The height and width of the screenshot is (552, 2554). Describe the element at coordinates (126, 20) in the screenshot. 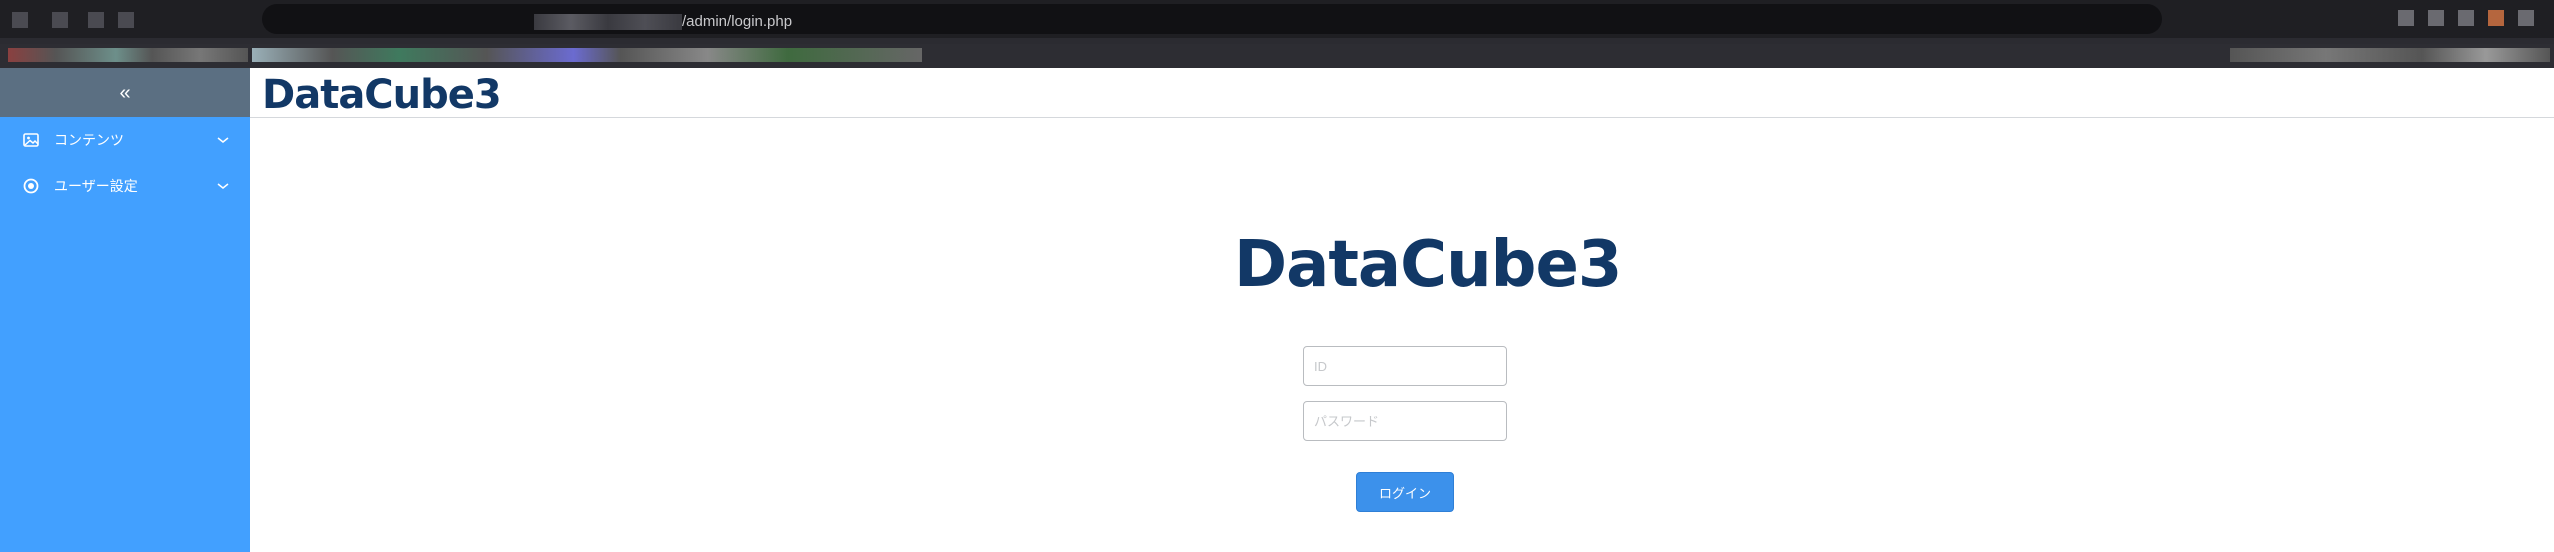

I see `home-button` at that location.